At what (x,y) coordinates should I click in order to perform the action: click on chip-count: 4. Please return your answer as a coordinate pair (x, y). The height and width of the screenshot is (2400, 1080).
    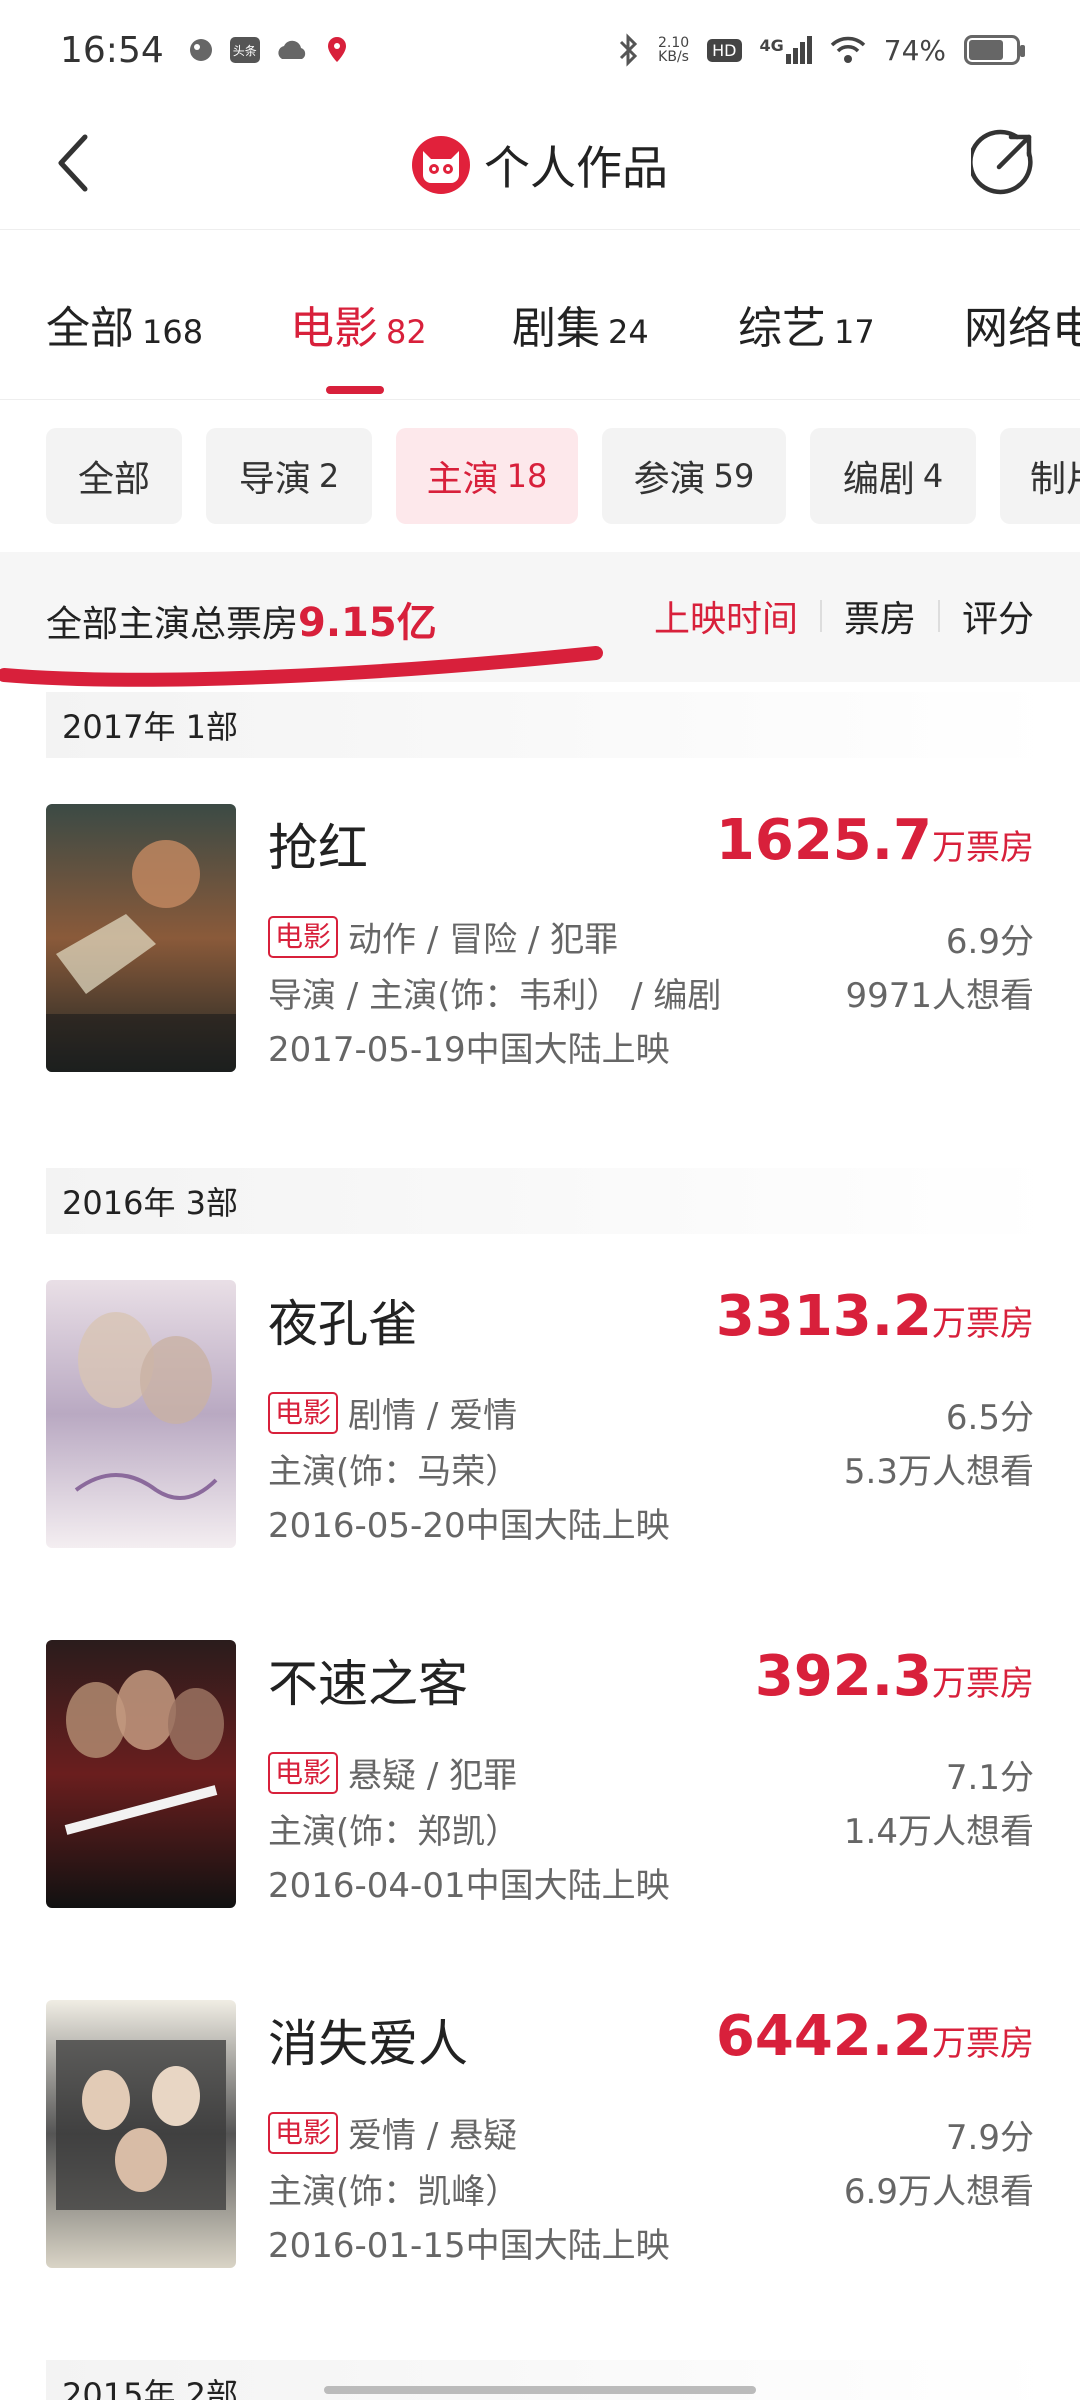
    Looking at the image, I should click on (933, 476).